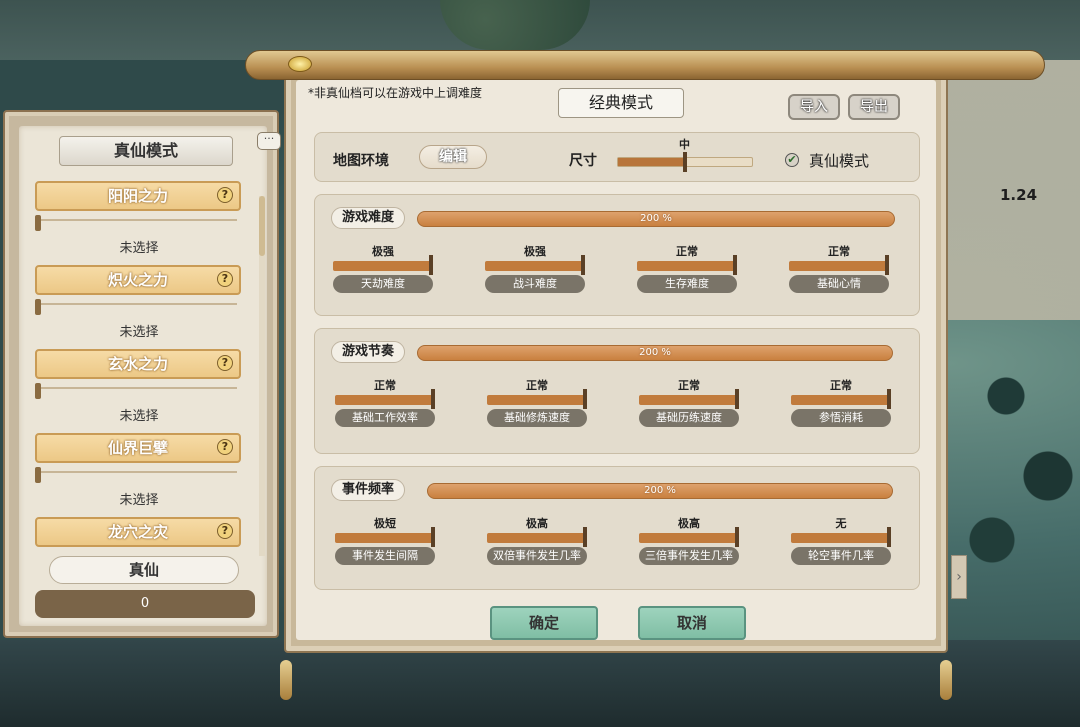  Describe the element at coordinates (1019, 195) in the screenshot. I see `version-label: 1.24` at that location.